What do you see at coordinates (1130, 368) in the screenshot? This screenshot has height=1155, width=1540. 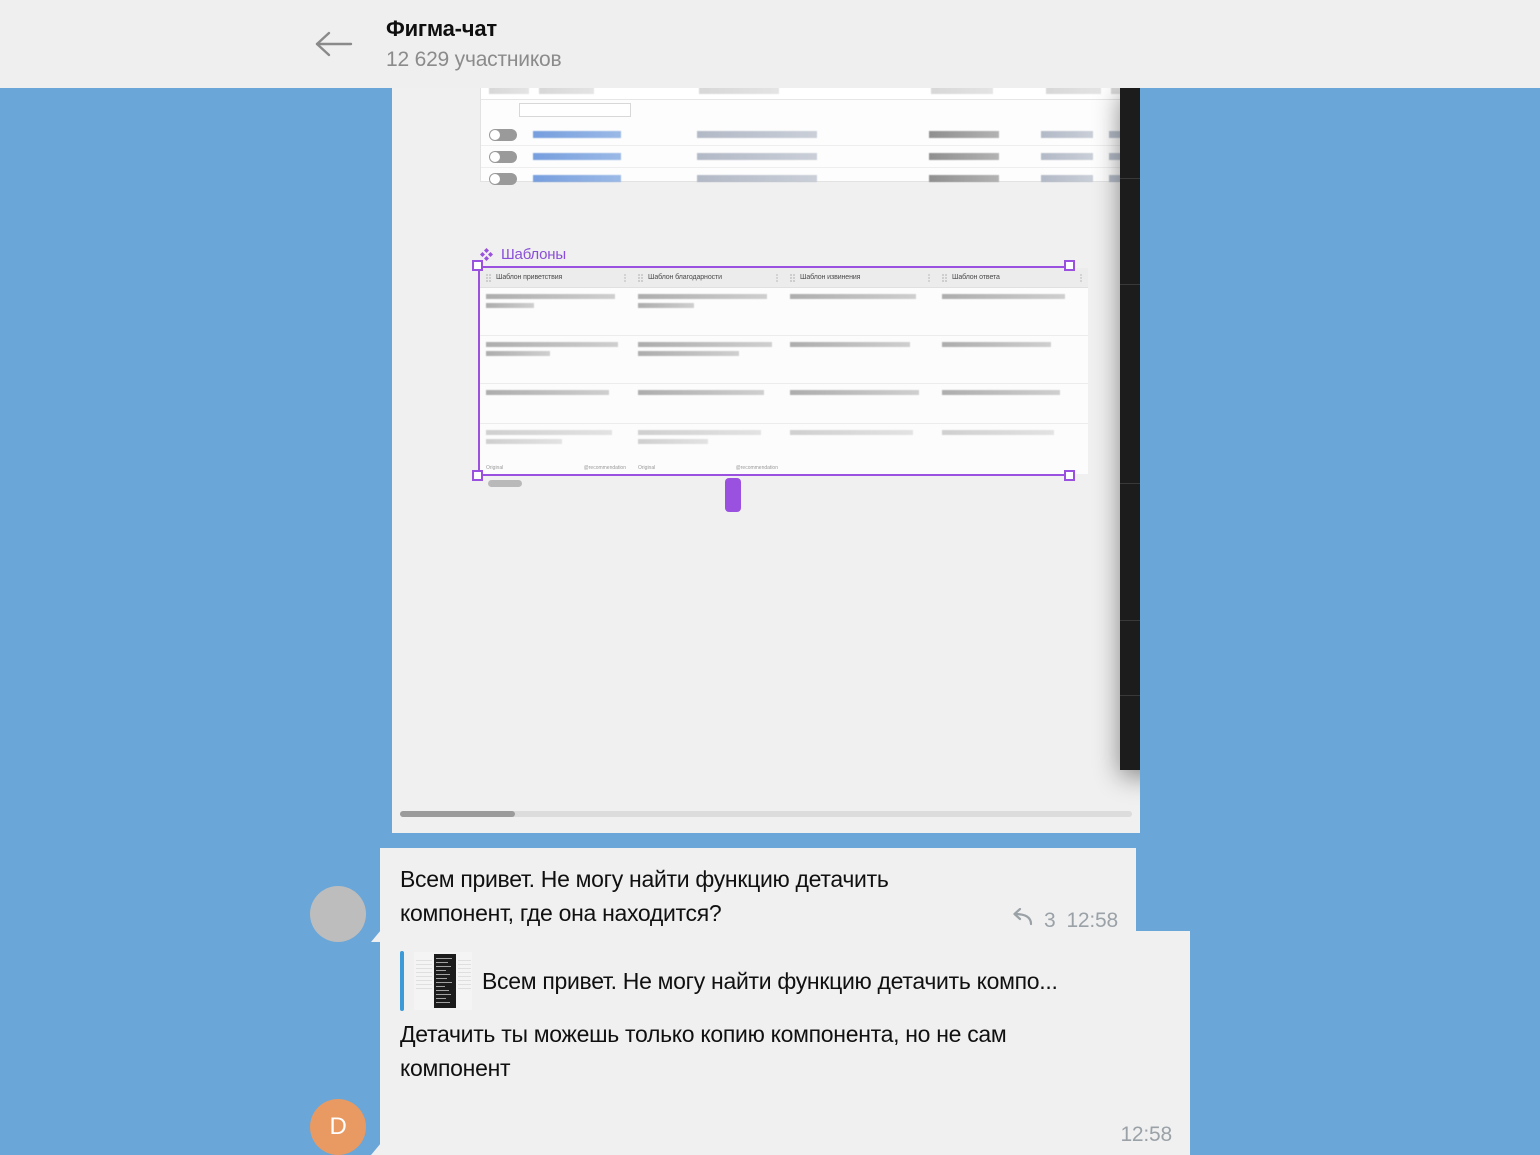 I see `menu-item-flatten: Flatten⌘E` at bounding box center [1130, 368].